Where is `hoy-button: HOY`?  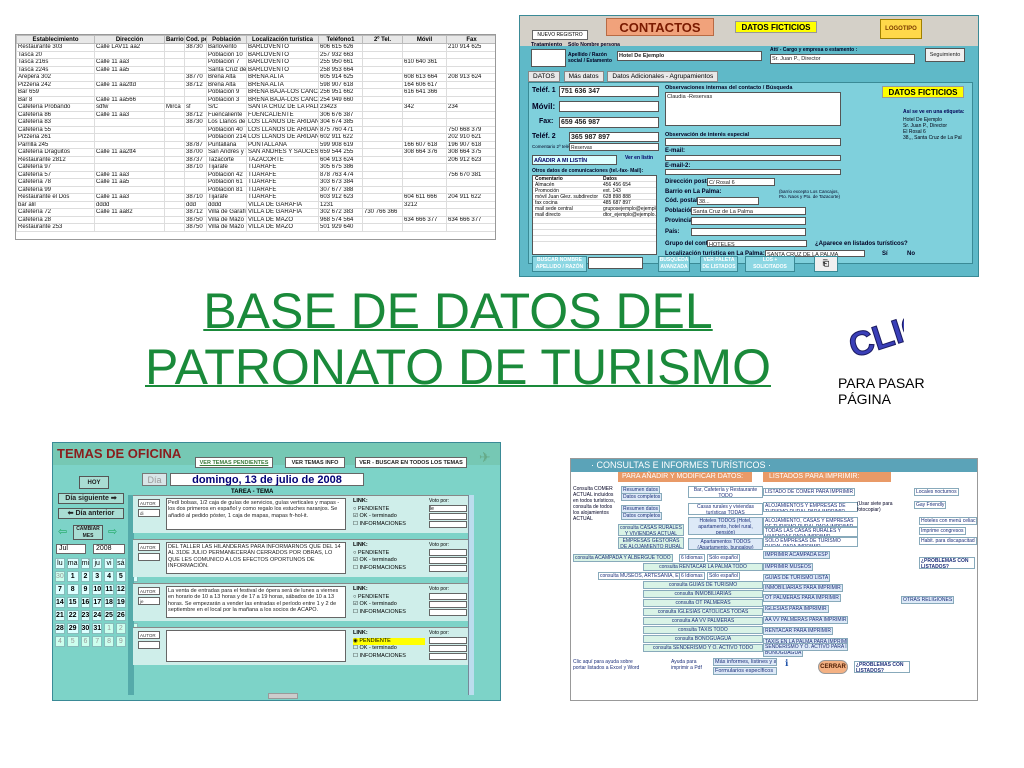
hoy-button: HOY is located at coordinates (94, 482).